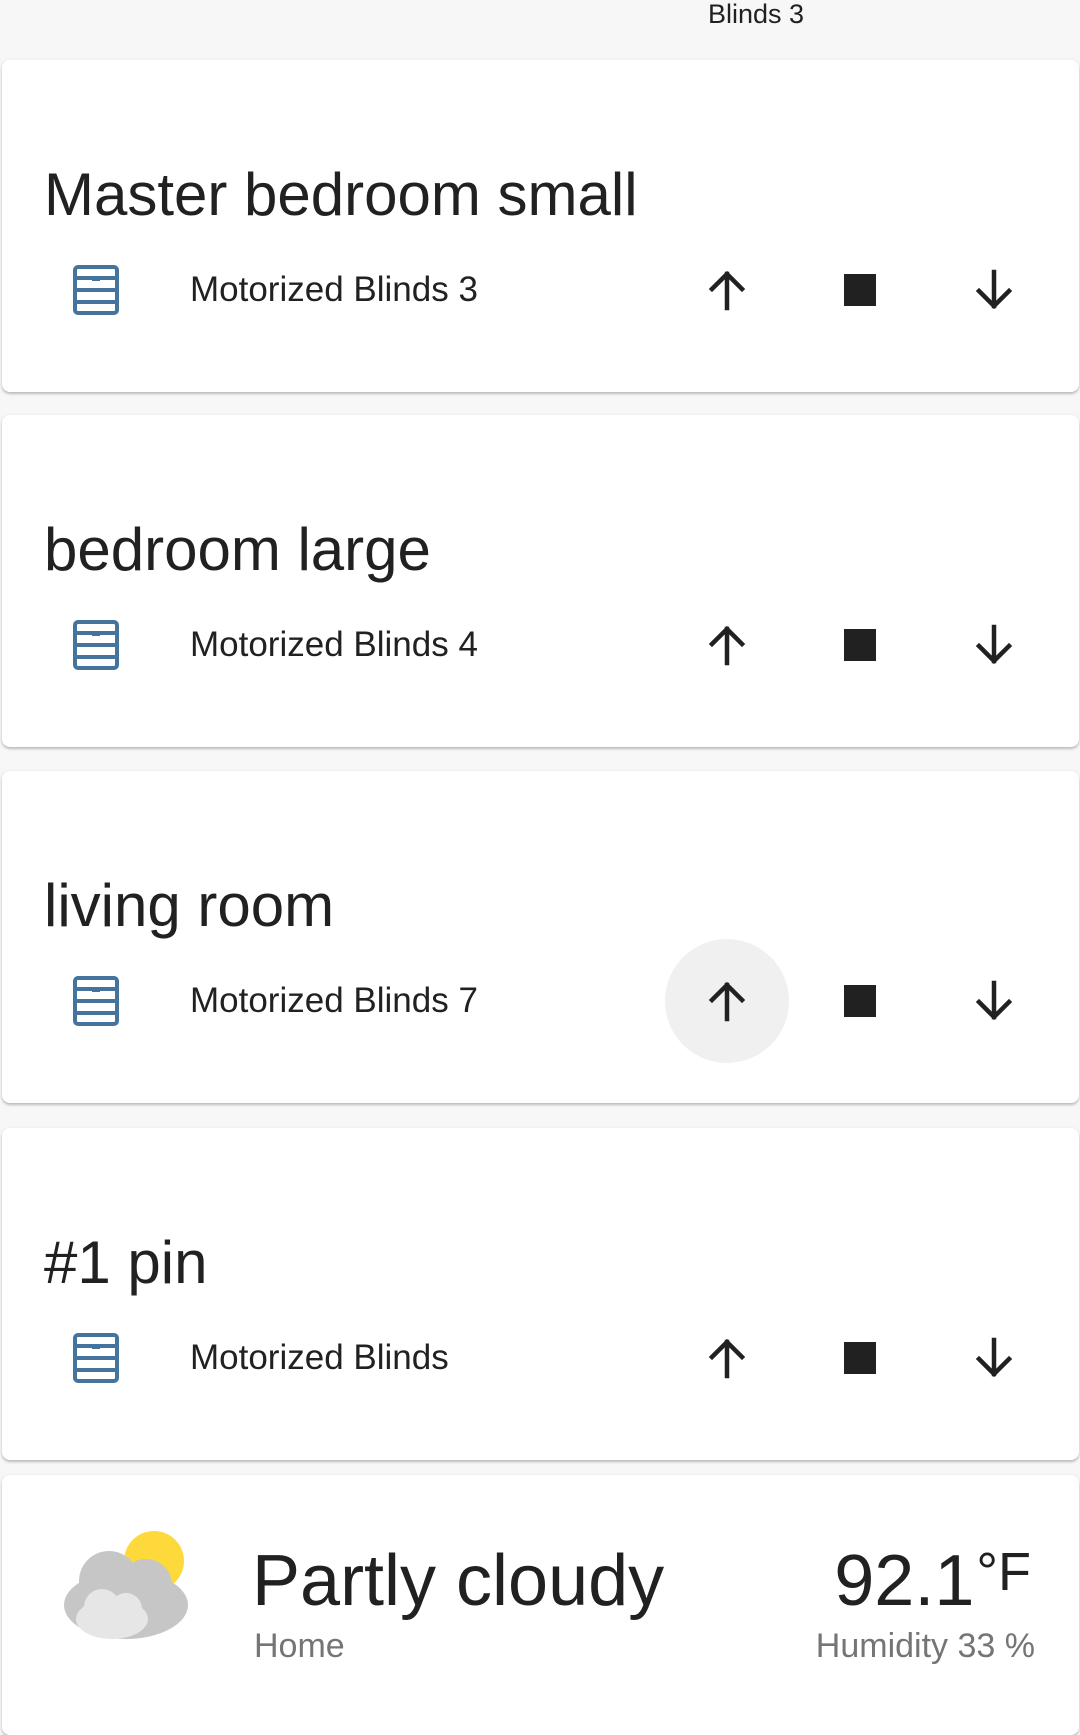 Image resolution: width=1080 pixels, height=1735 pixels. What do you see at coordinates (299, 1646) in the screenshot?
I see `weather-location: Home` at bounding box center [299, 1646].